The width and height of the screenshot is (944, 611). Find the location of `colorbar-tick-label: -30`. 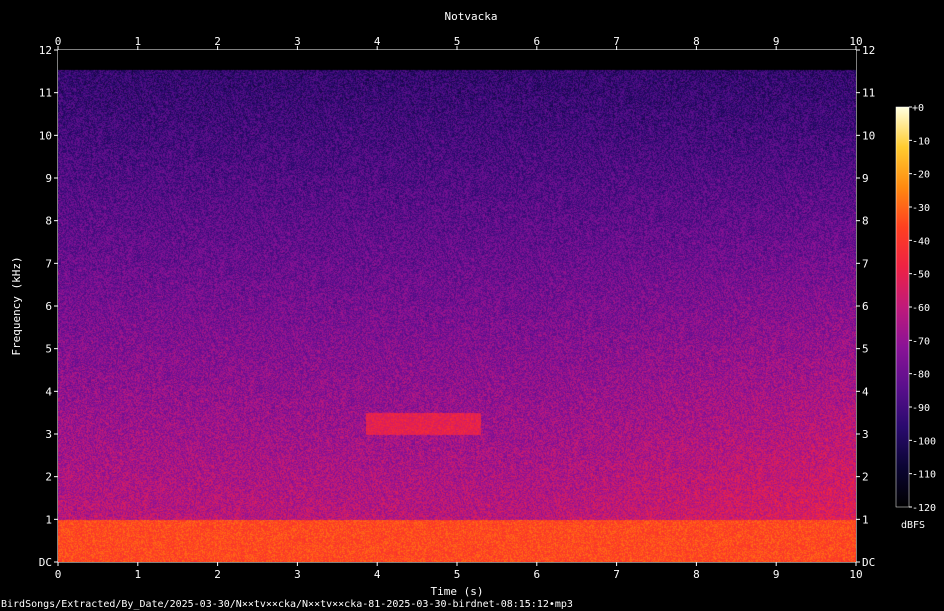

colorbar-tick-label: -30 is located at coordinates (921, 208).